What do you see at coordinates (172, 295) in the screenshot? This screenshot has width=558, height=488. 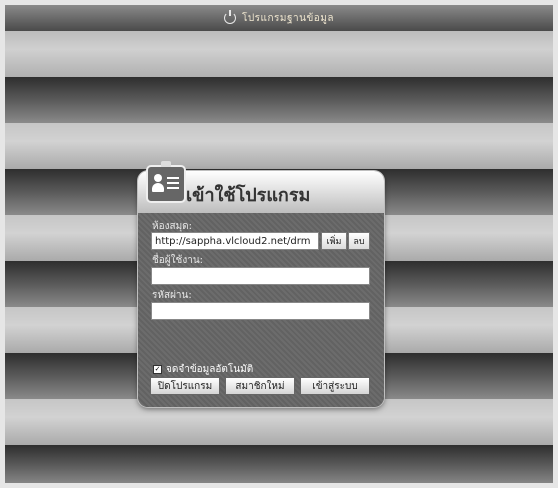 I see `password-label: รหัสผ่าน:` at bounding box center [172, 295].